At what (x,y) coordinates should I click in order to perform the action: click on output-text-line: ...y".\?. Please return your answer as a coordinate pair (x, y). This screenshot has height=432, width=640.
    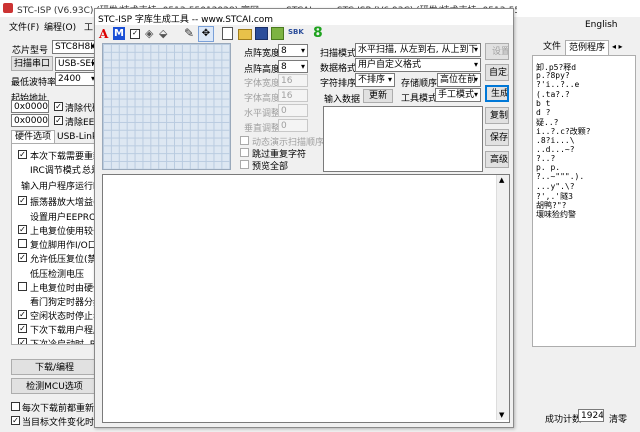
    Looking at the image, I should click on (555, 186).